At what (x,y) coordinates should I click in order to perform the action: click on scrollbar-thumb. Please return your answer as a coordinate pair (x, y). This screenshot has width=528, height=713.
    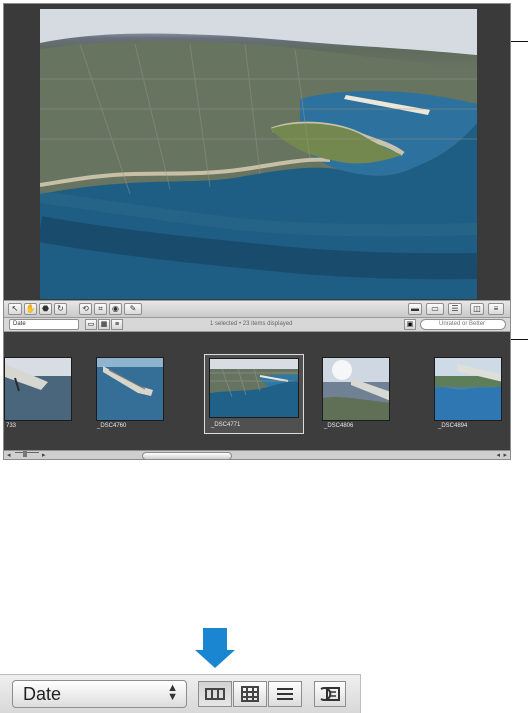
    Looking at the image, I should click on (187, 455).